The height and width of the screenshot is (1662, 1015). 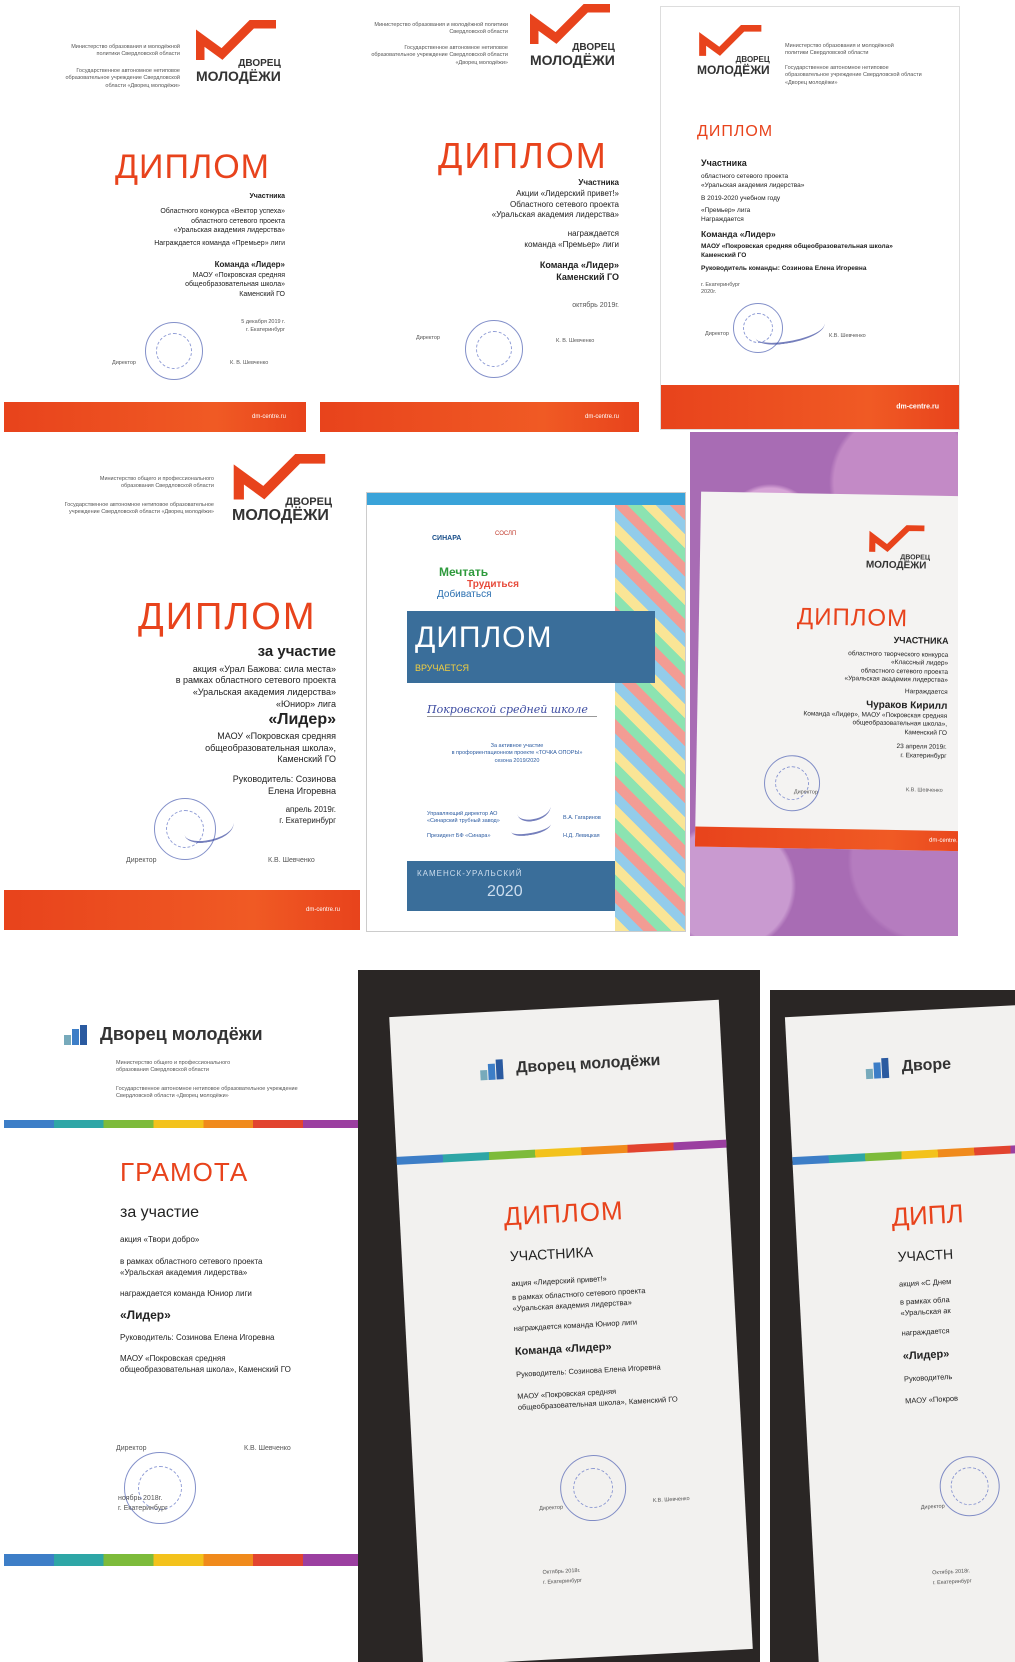 I want to click on line: награждается, so click(x=593, y=234).